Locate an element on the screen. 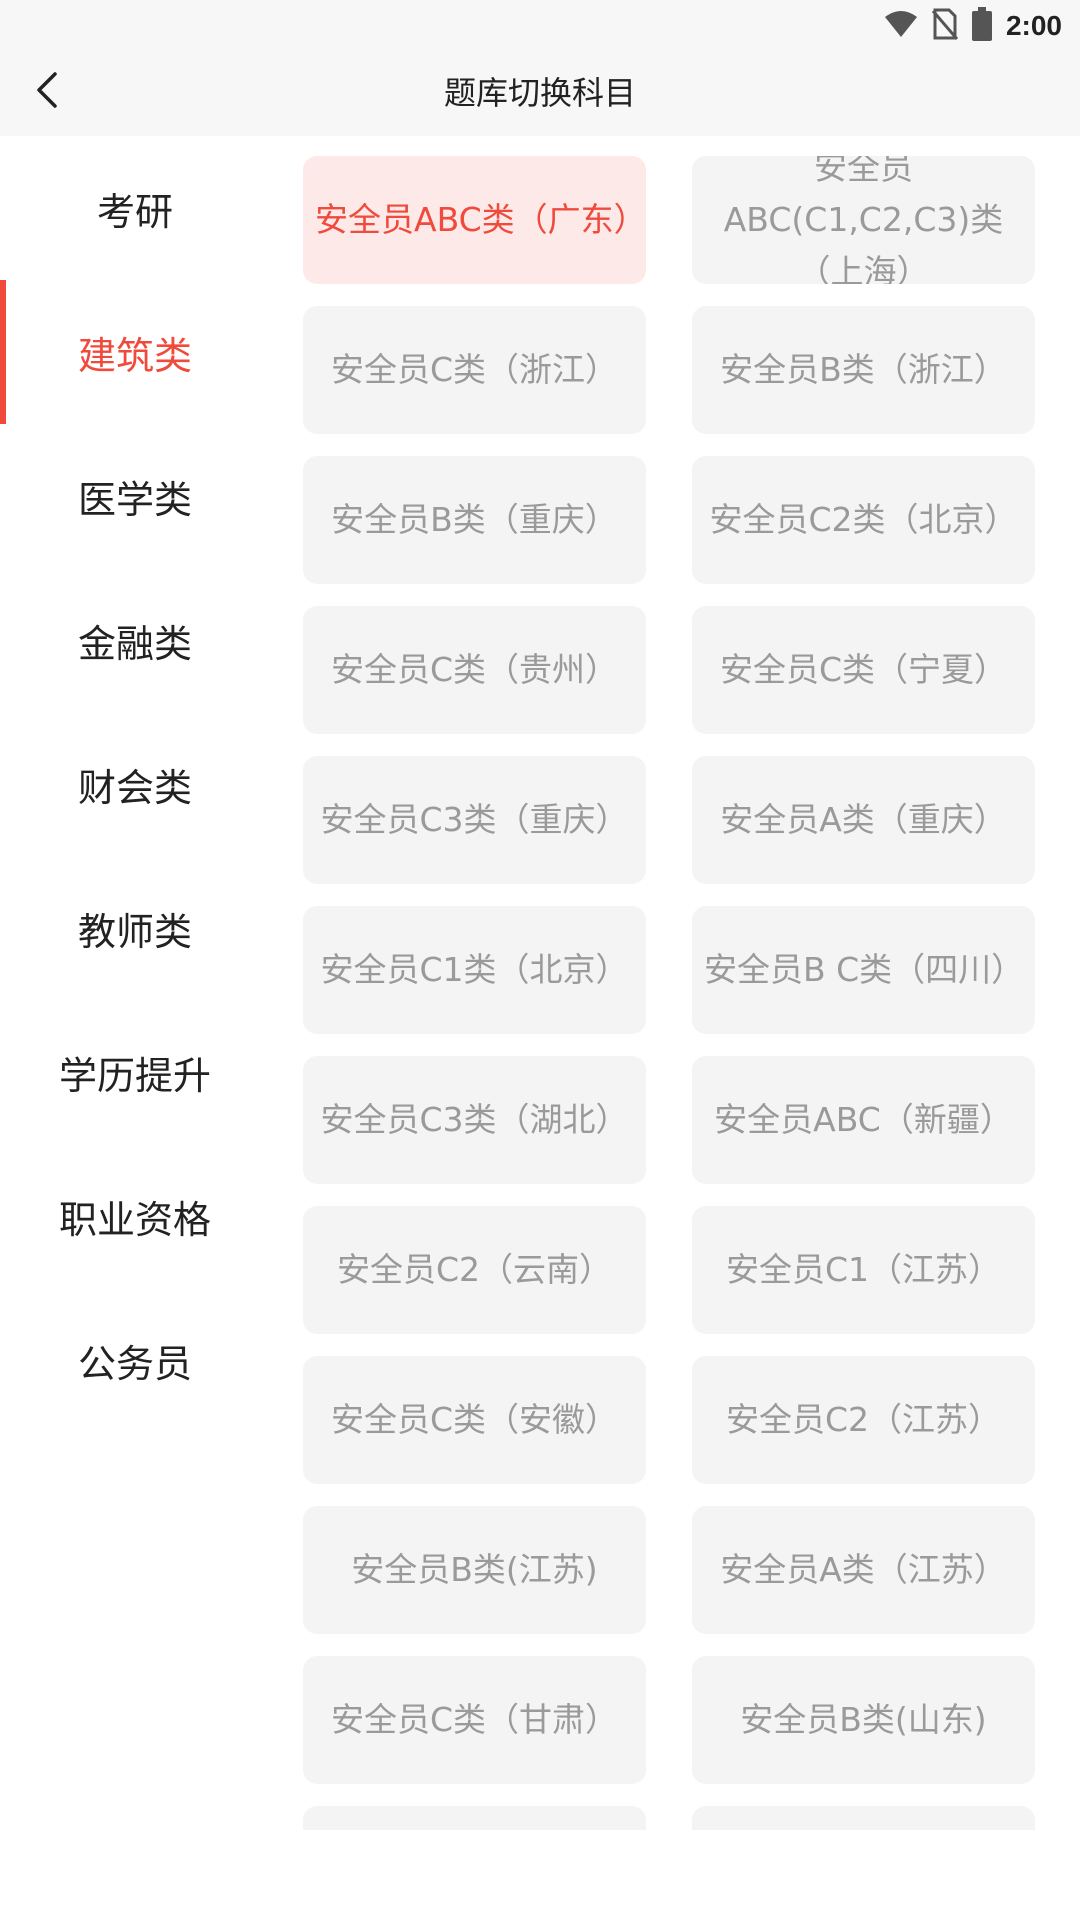 The width and height of the screenshot is (1080, 1920). subject-card: 安全员C2（云南） is located at coordinates (474, 1270).